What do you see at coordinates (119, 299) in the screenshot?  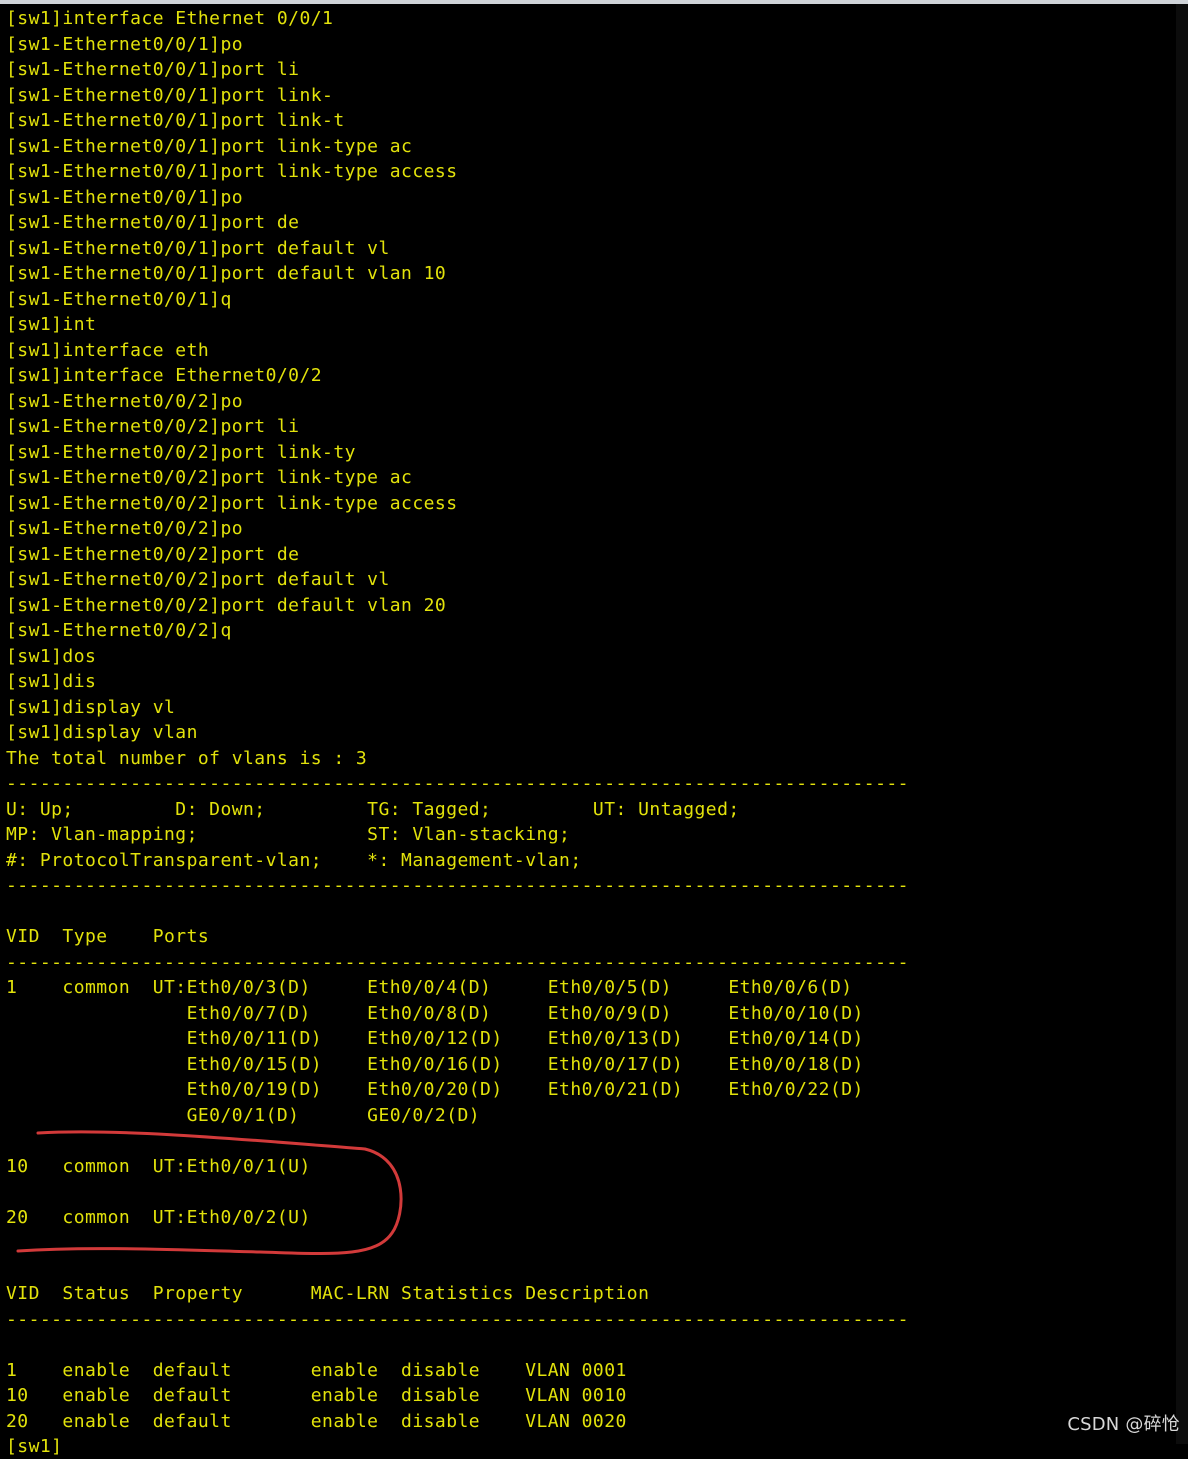 I see `terminal-line: [sw1-Ethernet0/0/1]q` at bounding box center [119, 299].